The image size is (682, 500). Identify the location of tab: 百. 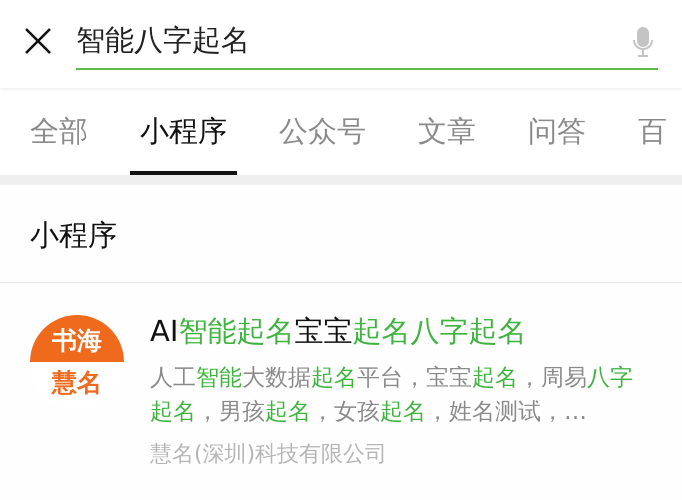
(652, 131).